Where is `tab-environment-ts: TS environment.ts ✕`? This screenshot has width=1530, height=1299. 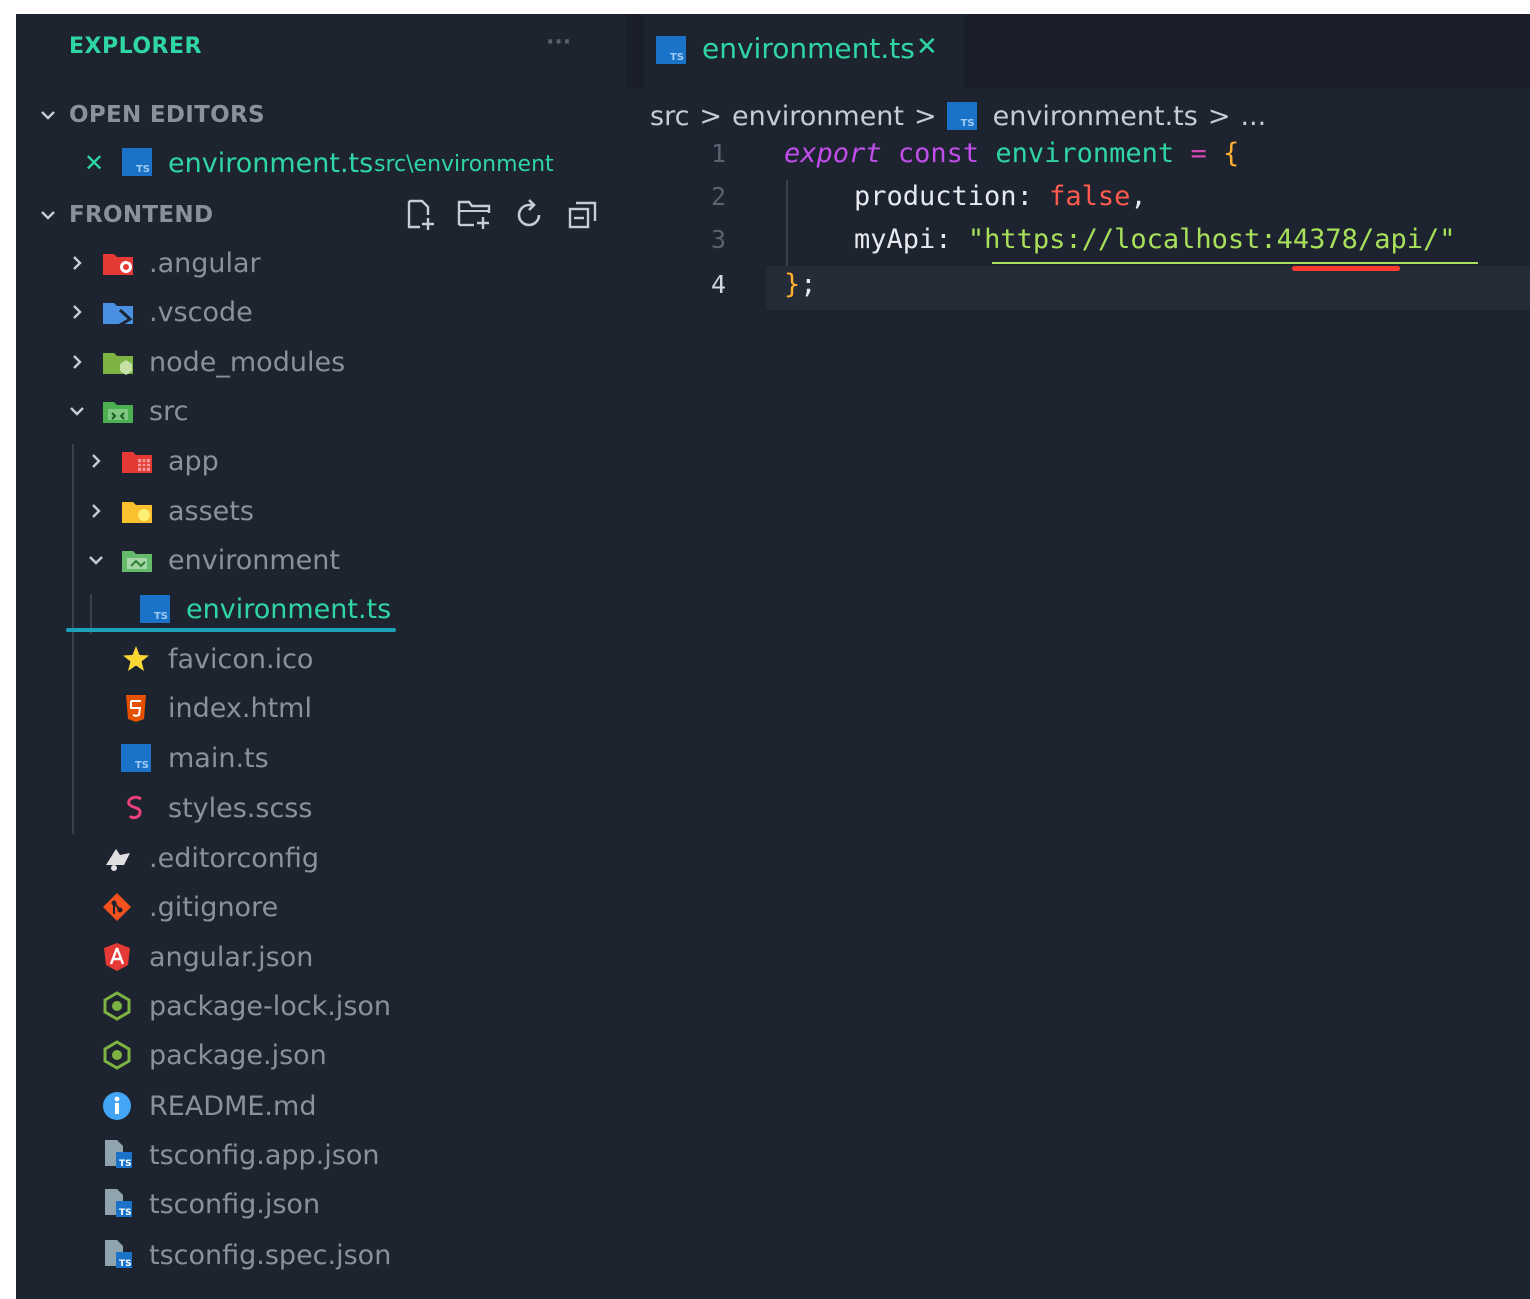
tab-environment-ts: TS environment.ts ✕ is located at coordinates (804, 51).